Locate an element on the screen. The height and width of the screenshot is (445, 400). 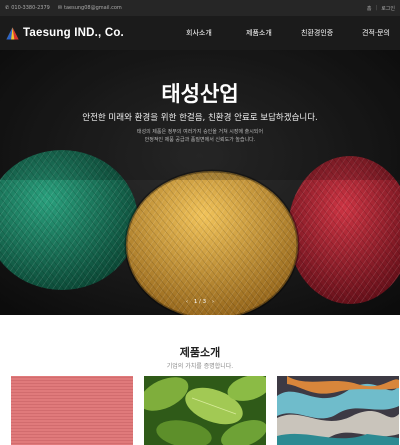
phone-number: 010-3380-2379 is located at coordinates (30, 8).